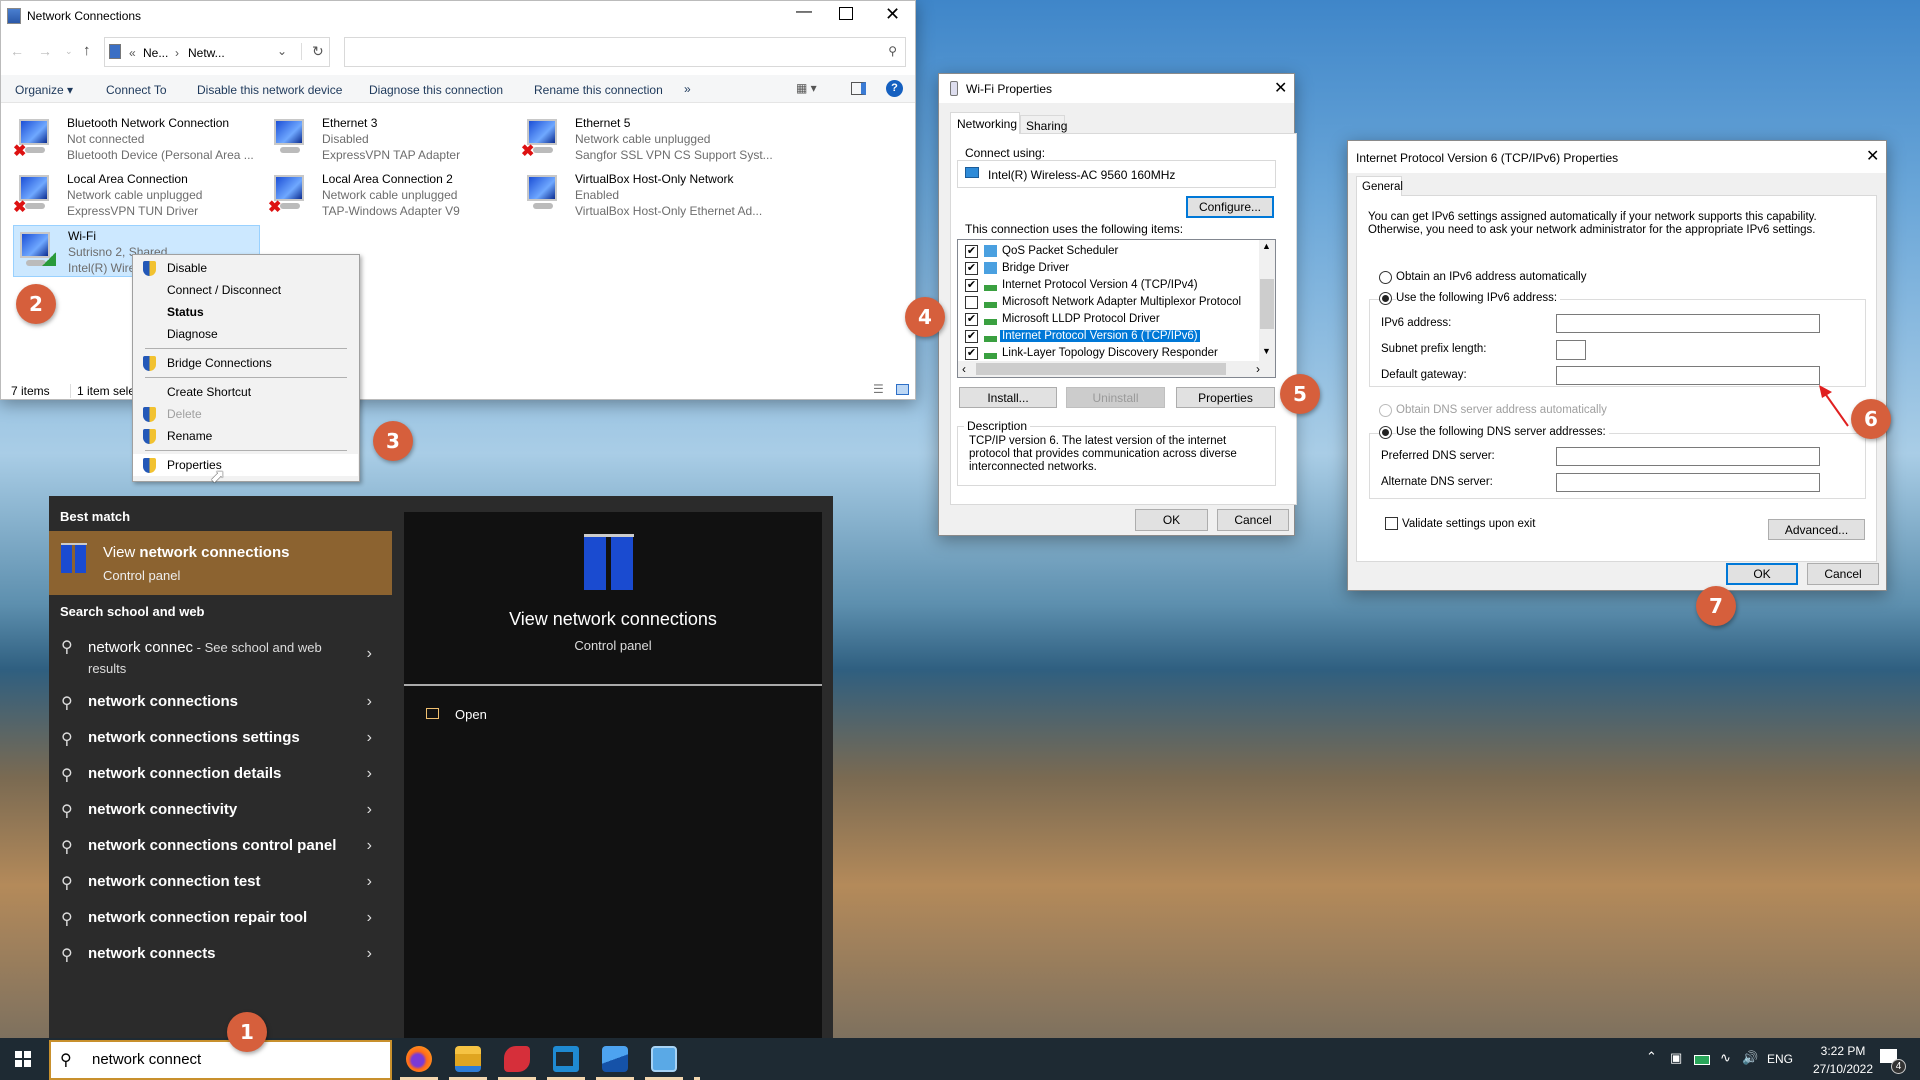 This screenshot has height=1080, width=1920. Describe the element at coordinates (245, 312) in the screenshot. I see `context-menu-item-status: Status` at that location.